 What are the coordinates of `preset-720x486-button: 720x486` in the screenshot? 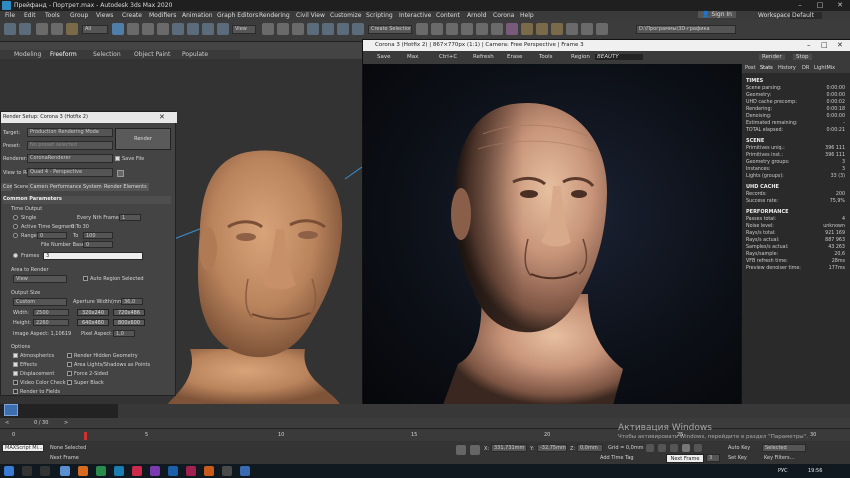 It's located at (129, 312).